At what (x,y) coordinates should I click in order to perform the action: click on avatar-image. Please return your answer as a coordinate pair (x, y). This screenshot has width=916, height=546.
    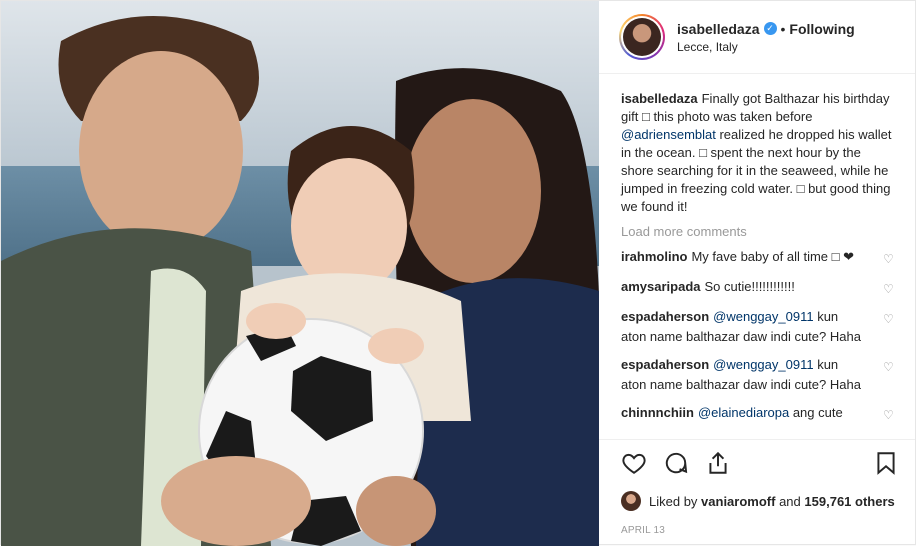
    Looking at the image, I should click on (642, 37).